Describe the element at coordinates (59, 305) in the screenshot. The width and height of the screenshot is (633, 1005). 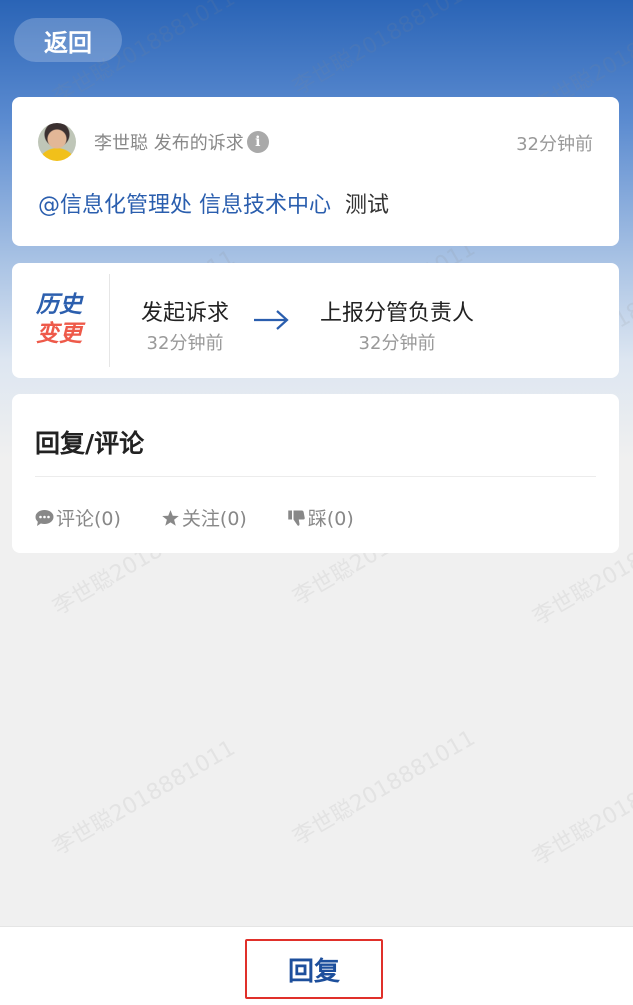
I see `history-badge-line1: 历史` at that location.